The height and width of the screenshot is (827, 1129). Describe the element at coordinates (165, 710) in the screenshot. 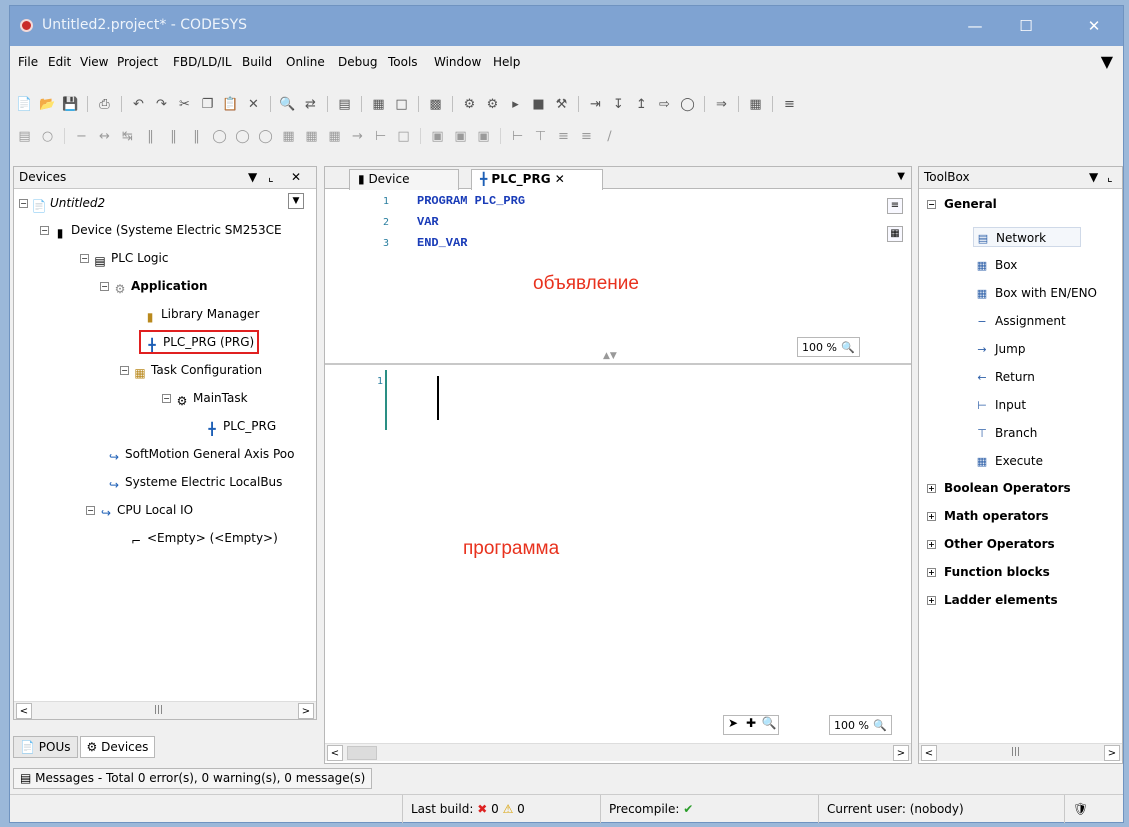

I see `devices-horizontal-scrollbar: < ||| >` at that location.